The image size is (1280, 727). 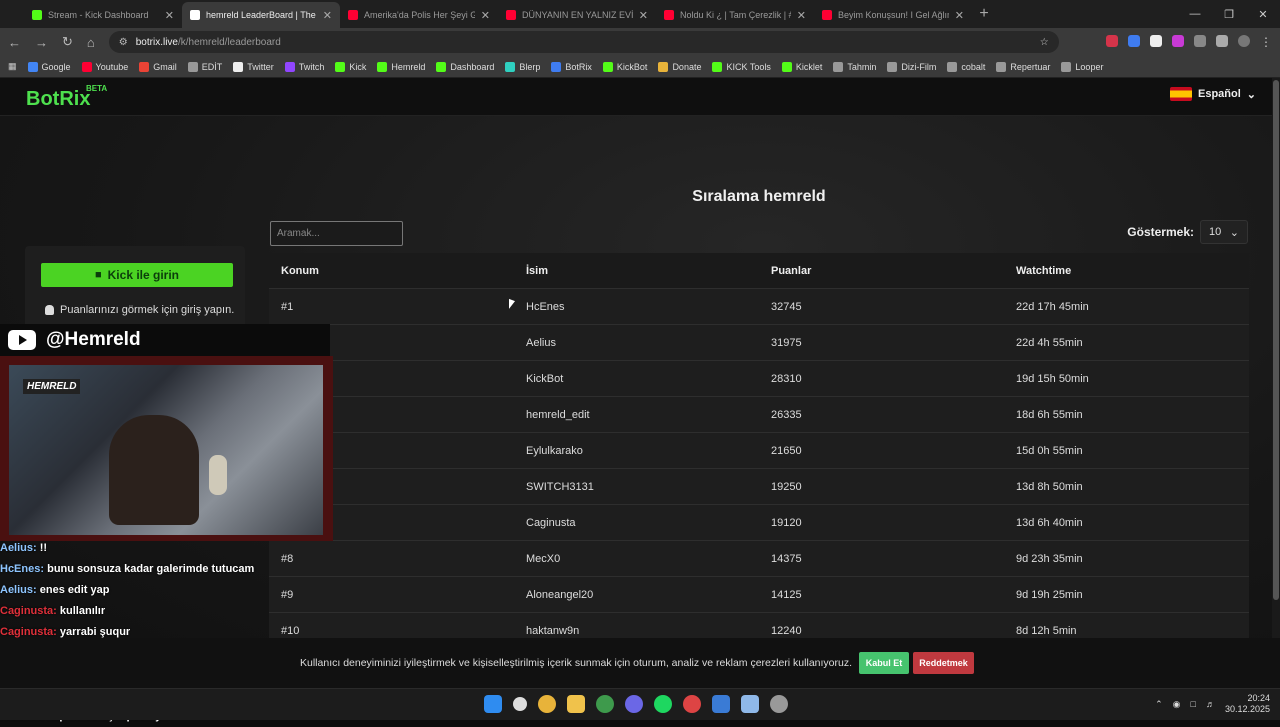 What do you see at coordinates (741, 66) in the screenshot?
I see `bookmark-item: KICK Tools` at bounding box center [741, 66].